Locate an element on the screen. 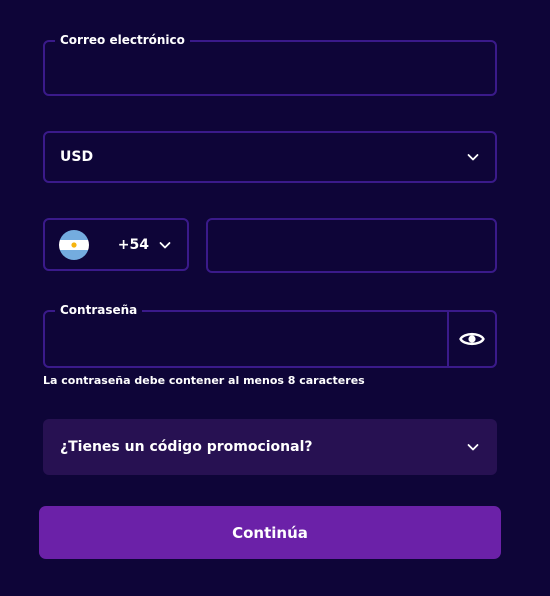 Image resolution: width=550 pixels, height=596 pixels. toggle-password-visibility-button is located at coordinates (471, 339).